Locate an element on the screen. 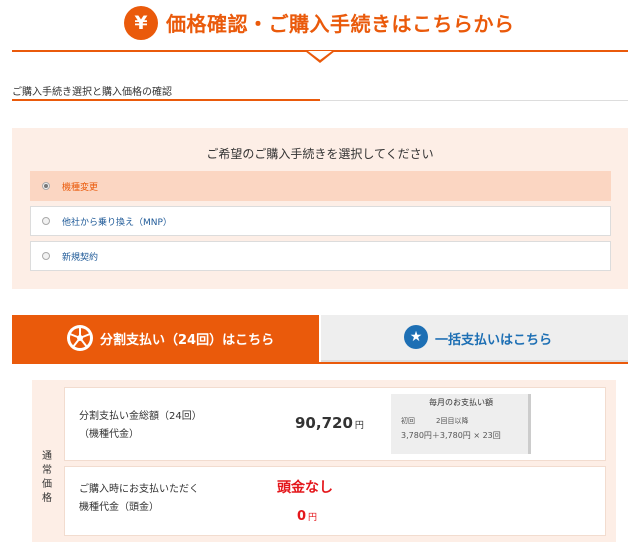  header-arrow-inner is located at coordinates (320, 55).